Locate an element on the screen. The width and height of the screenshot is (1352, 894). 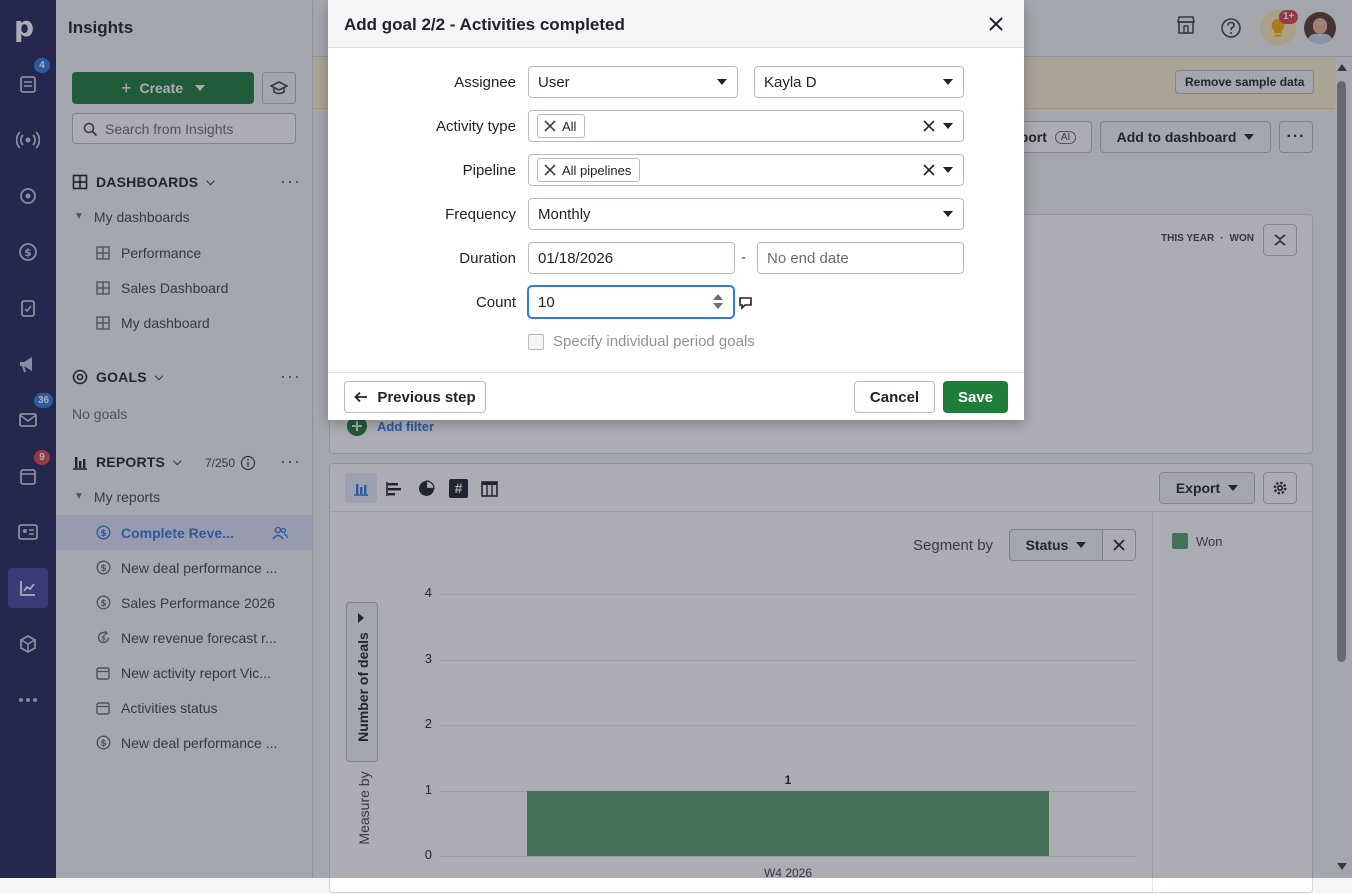
duration-start-value: 01/18/2026 is located at coordinates (576, 258).